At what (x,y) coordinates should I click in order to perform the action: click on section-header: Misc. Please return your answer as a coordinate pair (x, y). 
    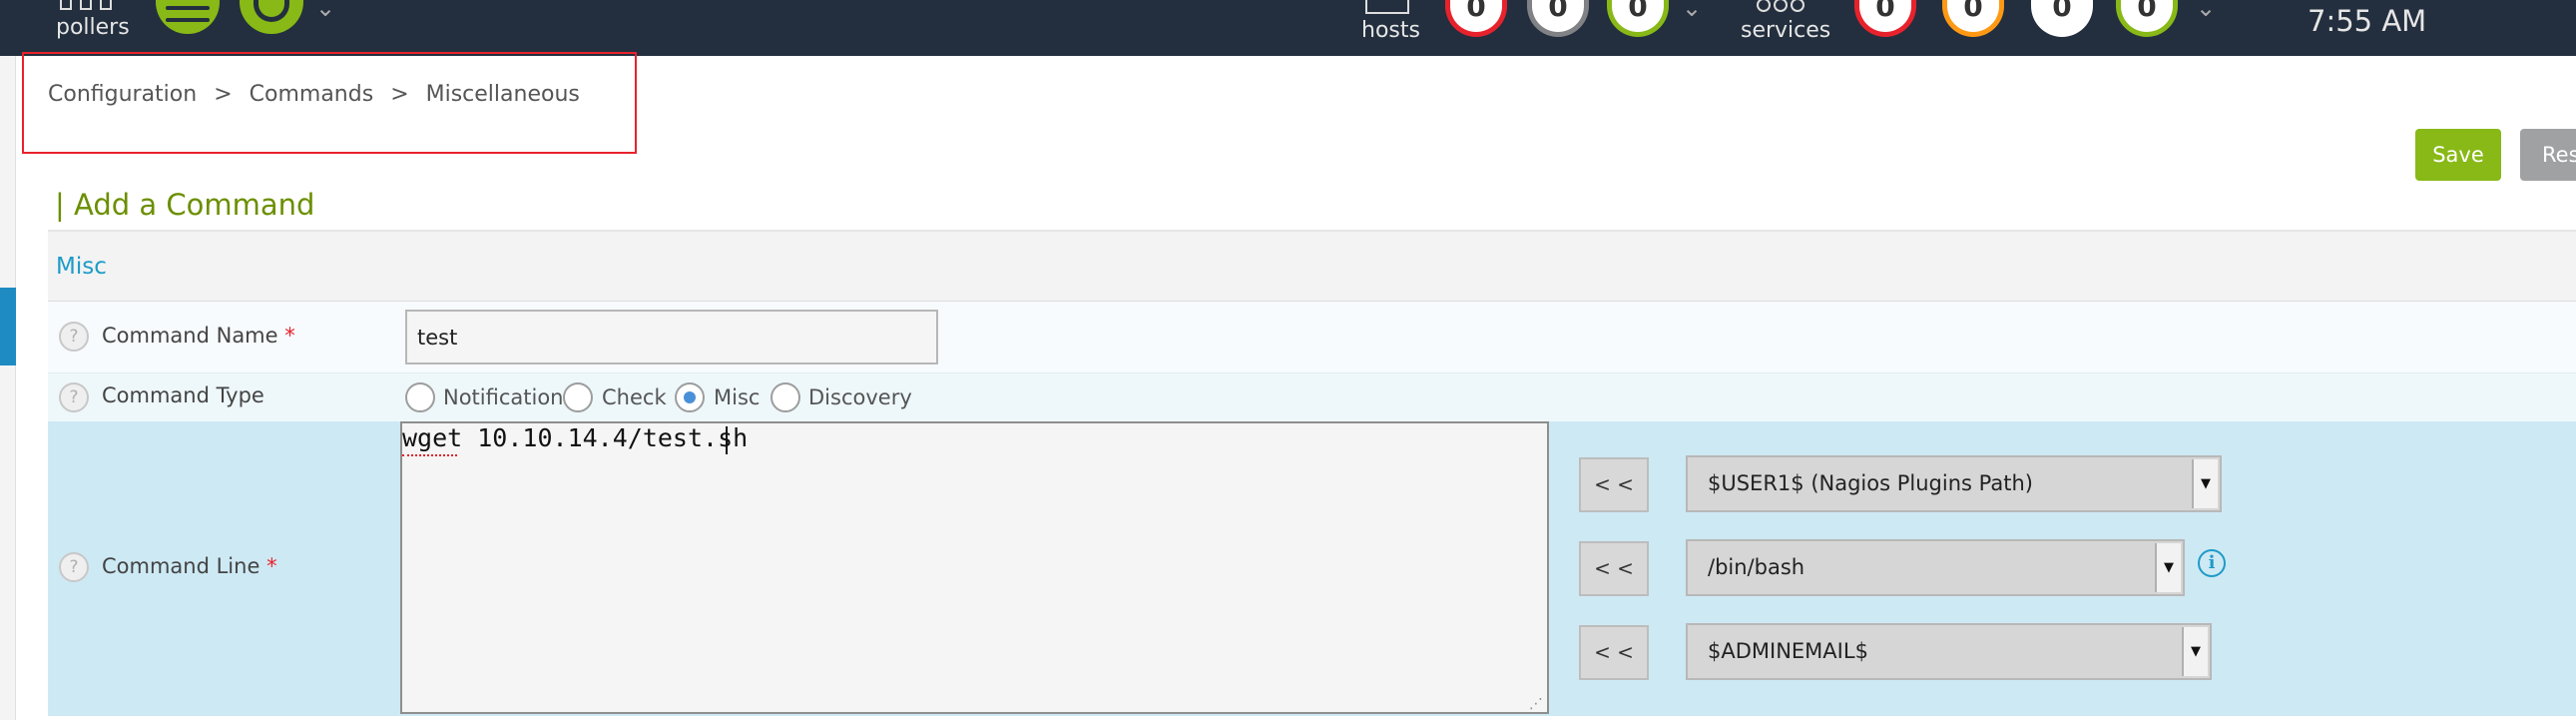
    Looking at the image, I should click on (1312, 266).